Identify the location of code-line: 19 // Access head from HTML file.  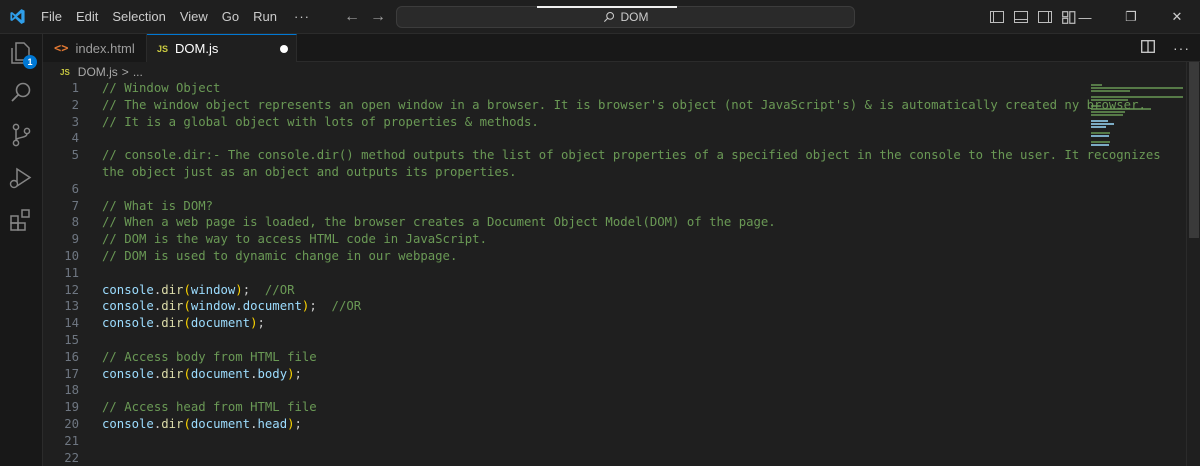
(565, 407).